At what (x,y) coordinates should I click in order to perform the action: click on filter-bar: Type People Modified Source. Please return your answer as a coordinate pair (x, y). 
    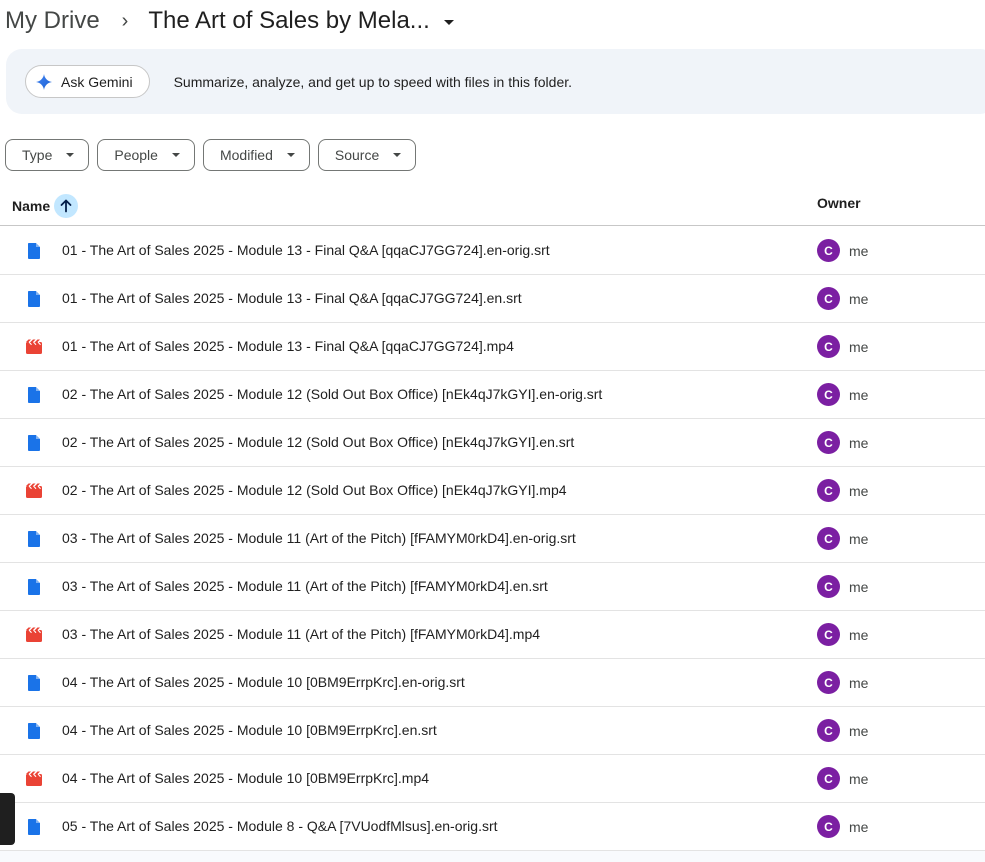
    Looking at the image, I should click on (214, 155).